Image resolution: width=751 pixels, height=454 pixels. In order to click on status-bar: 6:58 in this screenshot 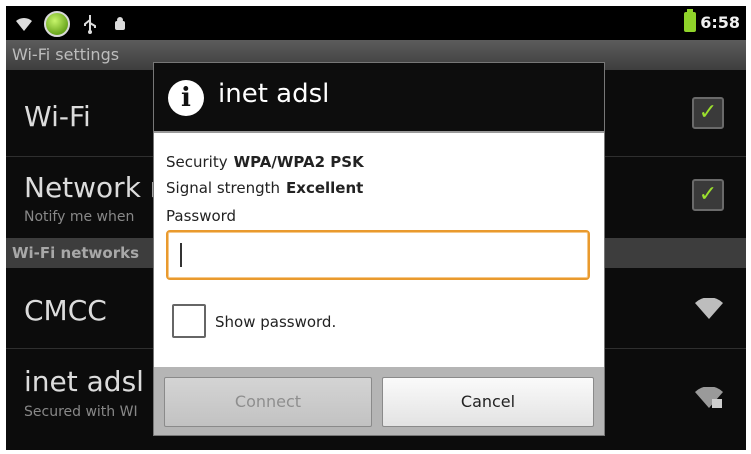, I will do `click(376, 23)`.